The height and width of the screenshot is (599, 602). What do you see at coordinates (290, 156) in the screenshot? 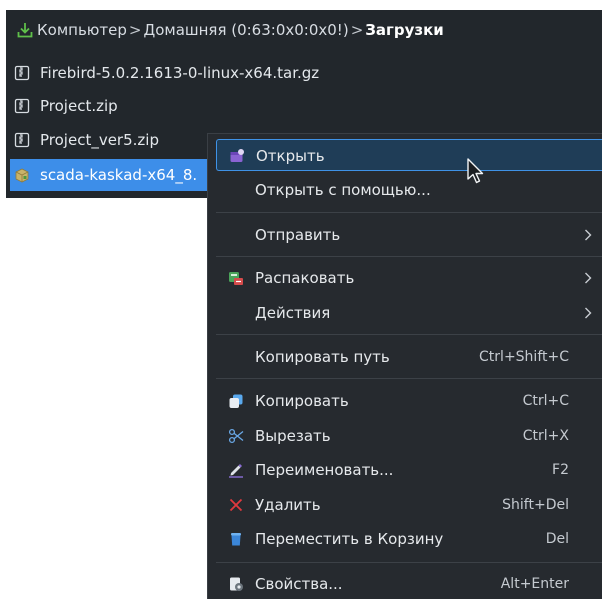
I see `menu-item-label: Открыть` at bounding box center [290, 156].